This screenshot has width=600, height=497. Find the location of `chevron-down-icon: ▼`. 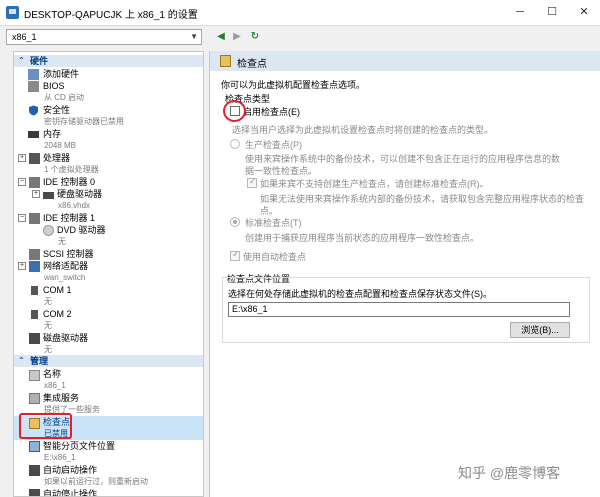

chevron-down-icon: ▼ is located at coordinates (194, 36).